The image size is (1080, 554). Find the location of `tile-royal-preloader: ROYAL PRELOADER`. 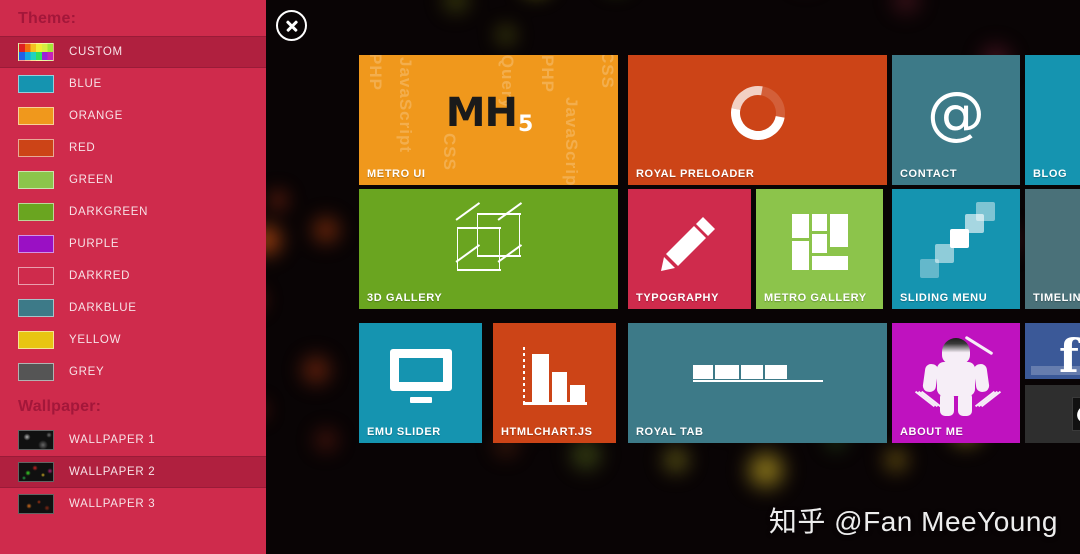

tile-royal-preloader: ROYAL PRELOADER is located at coordinates (757, 120).